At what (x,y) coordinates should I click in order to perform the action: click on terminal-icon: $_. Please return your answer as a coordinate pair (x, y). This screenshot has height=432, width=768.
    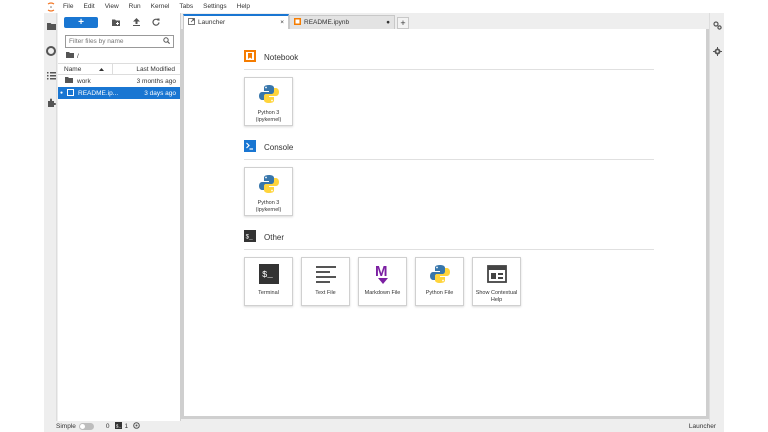
    Looking at the image, I should click on (269, 274).